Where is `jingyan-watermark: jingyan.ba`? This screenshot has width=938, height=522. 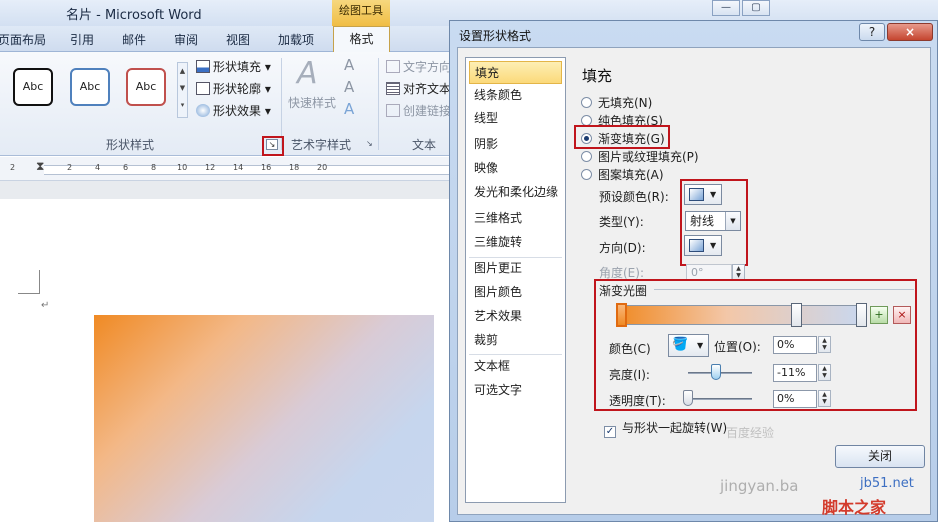
jingyan-watermark: jingyan.ba is located at coordinates (759, 486).